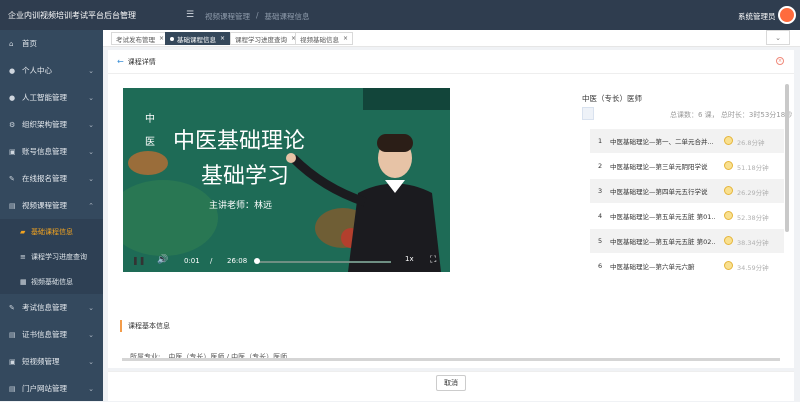 The image size is (800, 402). Describe the element at coordinates (12, 334) in the screenshot. I see `certificate-icon: ▤` at that location.